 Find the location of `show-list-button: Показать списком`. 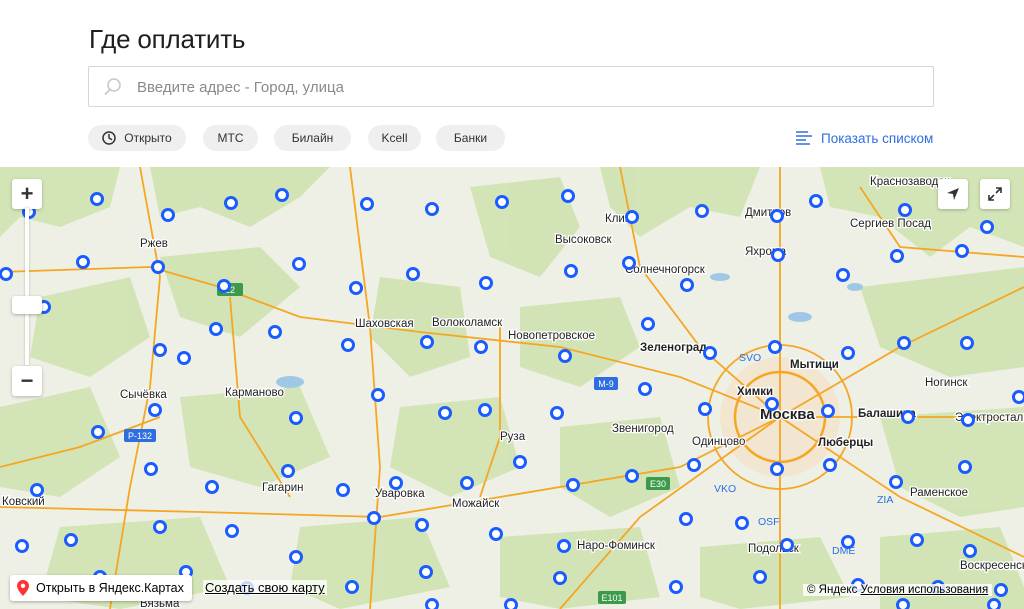

show-list-button: Показать списком is located at coordinates (864, 138).